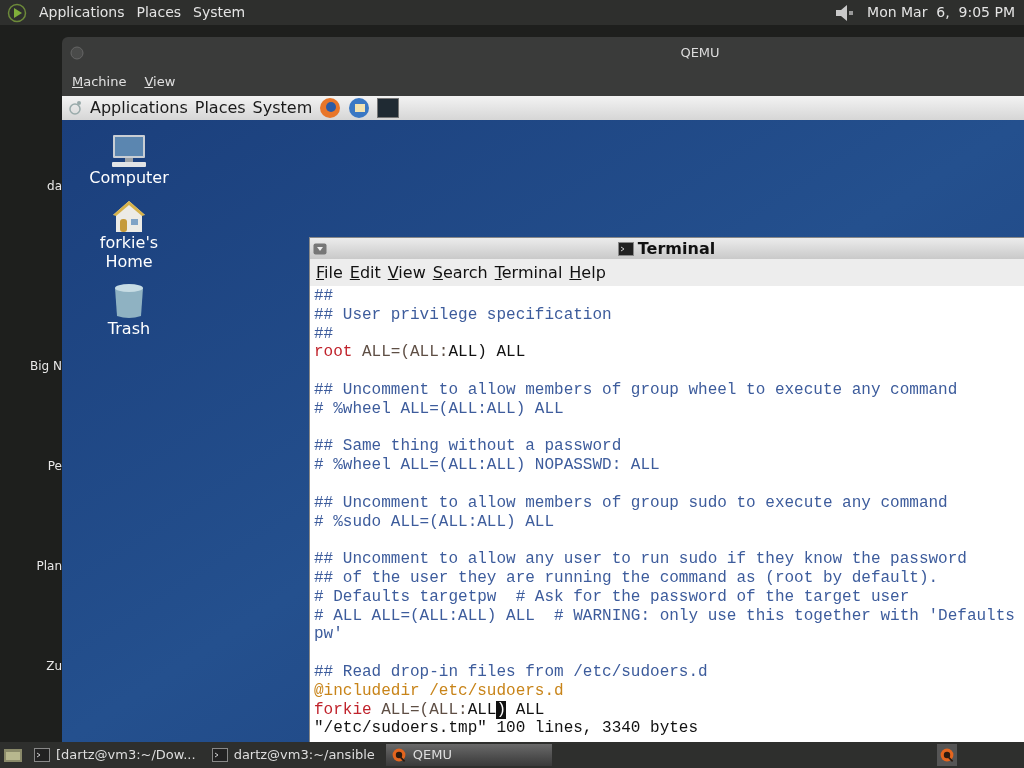 The width and height of the screenshot is (1024, 768). What do you see at coordinates (612, 597) in the screenshot?
I see `code-line: # Defaults targetpw # Ask for the password of the target user` at bounding box center [612, 597].